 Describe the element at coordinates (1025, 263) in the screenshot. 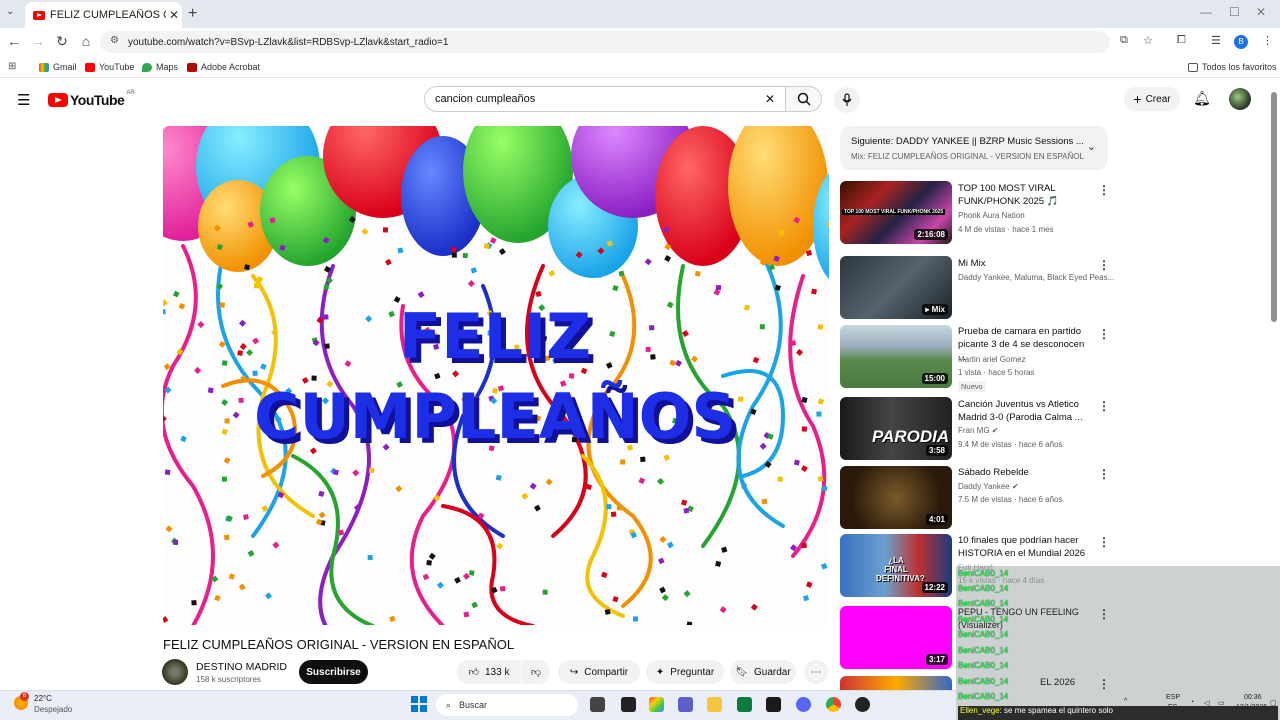

I see `video-item-title: Mi Mix` at that location.